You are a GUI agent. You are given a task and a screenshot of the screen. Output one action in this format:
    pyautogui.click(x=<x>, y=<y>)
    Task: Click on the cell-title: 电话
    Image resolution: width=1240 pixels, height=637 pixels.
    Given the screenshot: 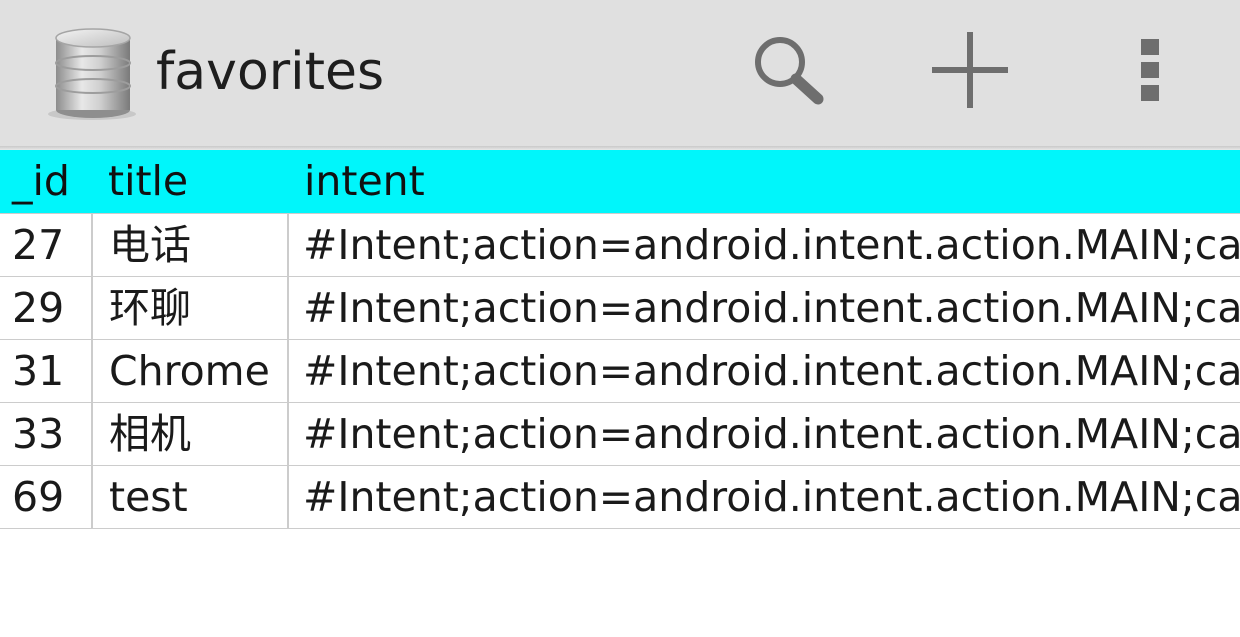 What is the action you would take?
    pyautogui.click(x=189, y=244)
    